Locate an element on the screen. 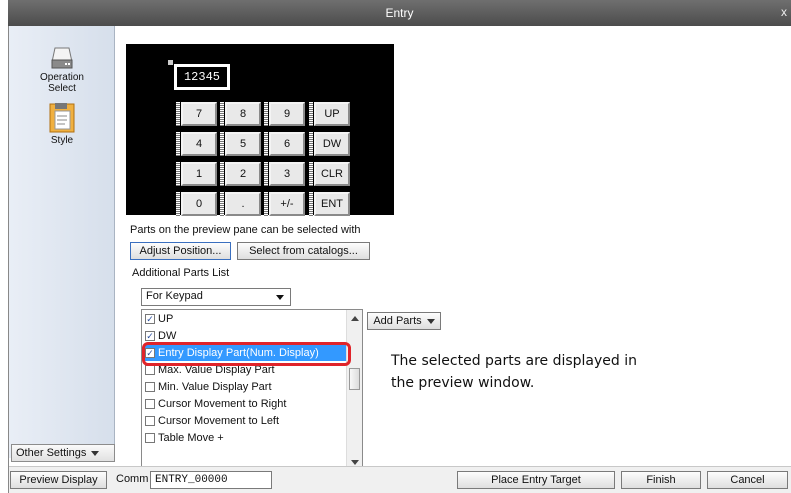 This screenshot has height=493, width=791. list-item-label: Table Move + is located at coordinates (191, 438).